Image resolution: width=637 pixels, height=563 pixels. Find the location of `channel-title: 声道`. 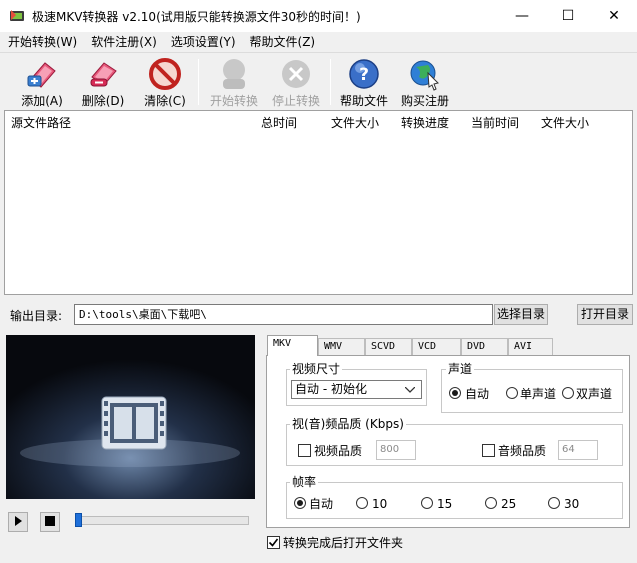

channel-title: 声道 is located at coordinates (460, 369).